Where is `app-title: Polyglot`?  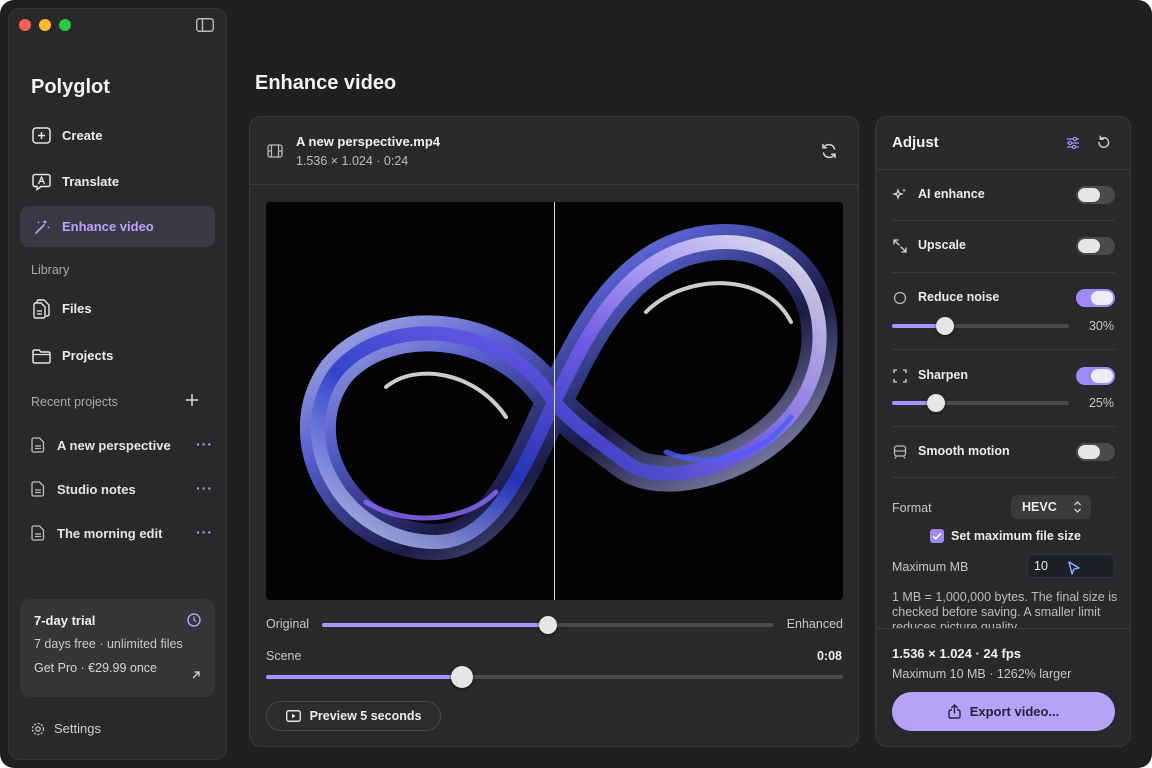 app-title: Polyglot is located at coordinates (70, 87).